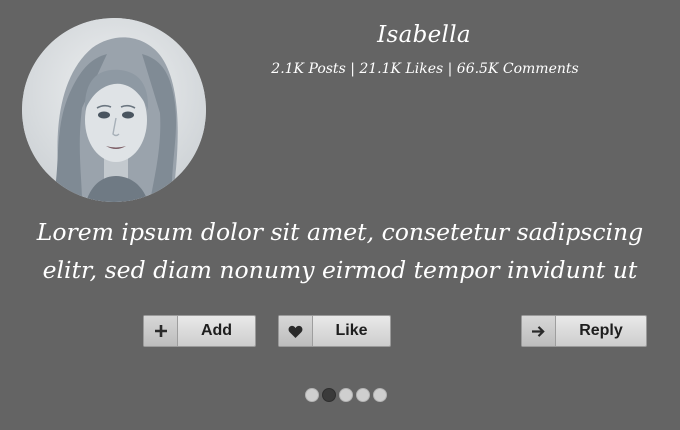  I want to click on like-button-label: Like, so click(351, 330).